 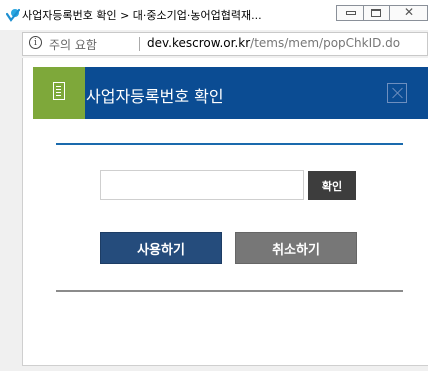 I want to click on bottom-divider, so click(x=229, y=291).